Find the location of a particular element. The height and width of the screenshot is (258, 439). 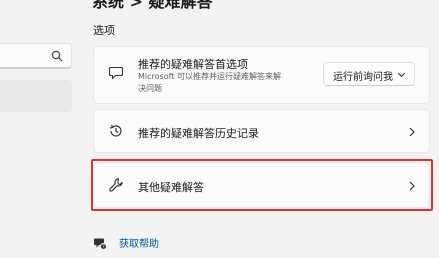

chat-bubble-icon is located at coordinates (116, 73).